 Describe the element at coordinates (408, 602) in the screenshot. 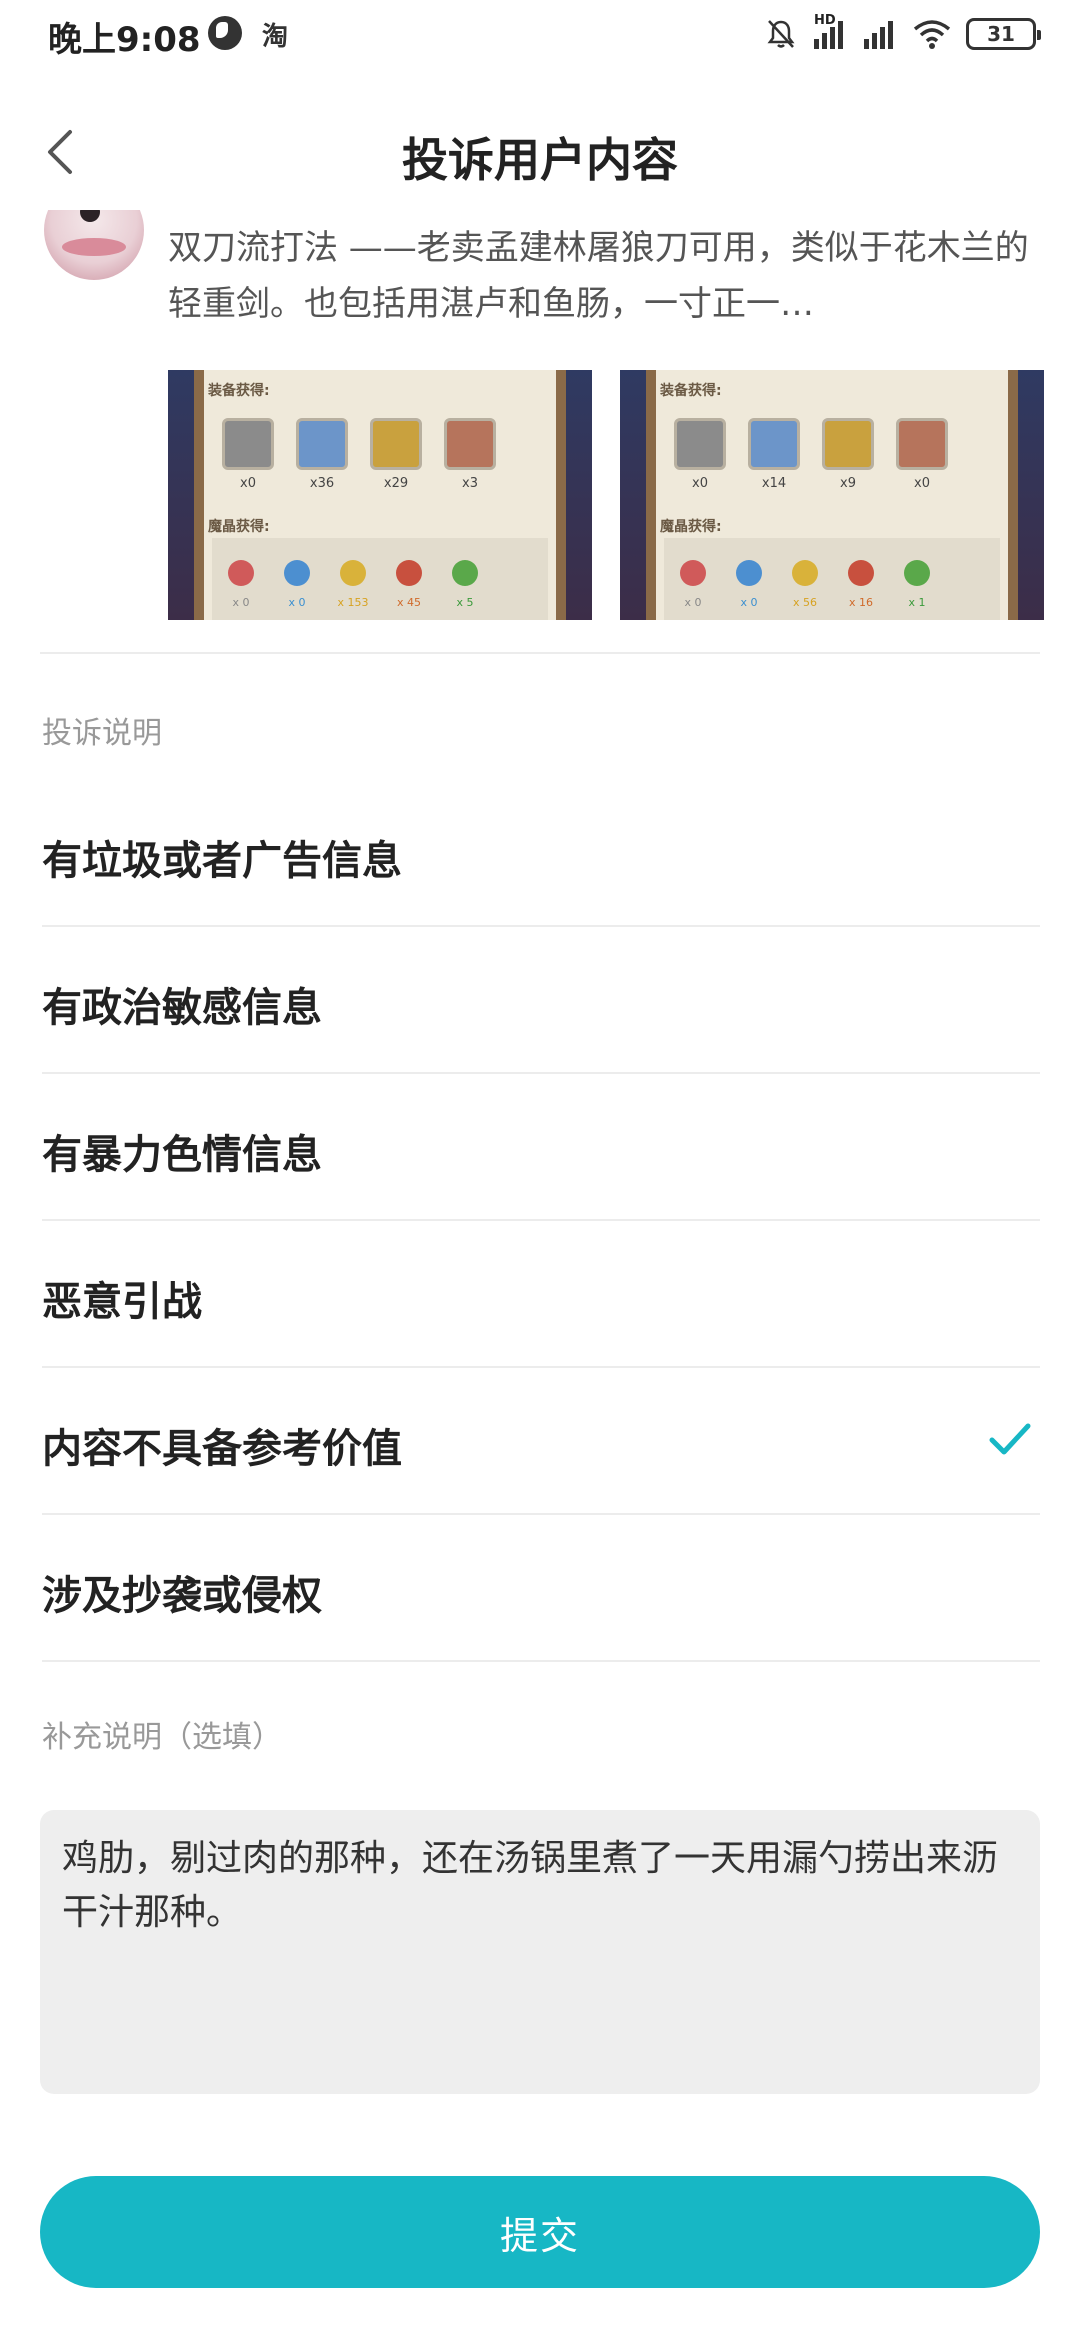

I see `crystal-count: x 45` at that location.